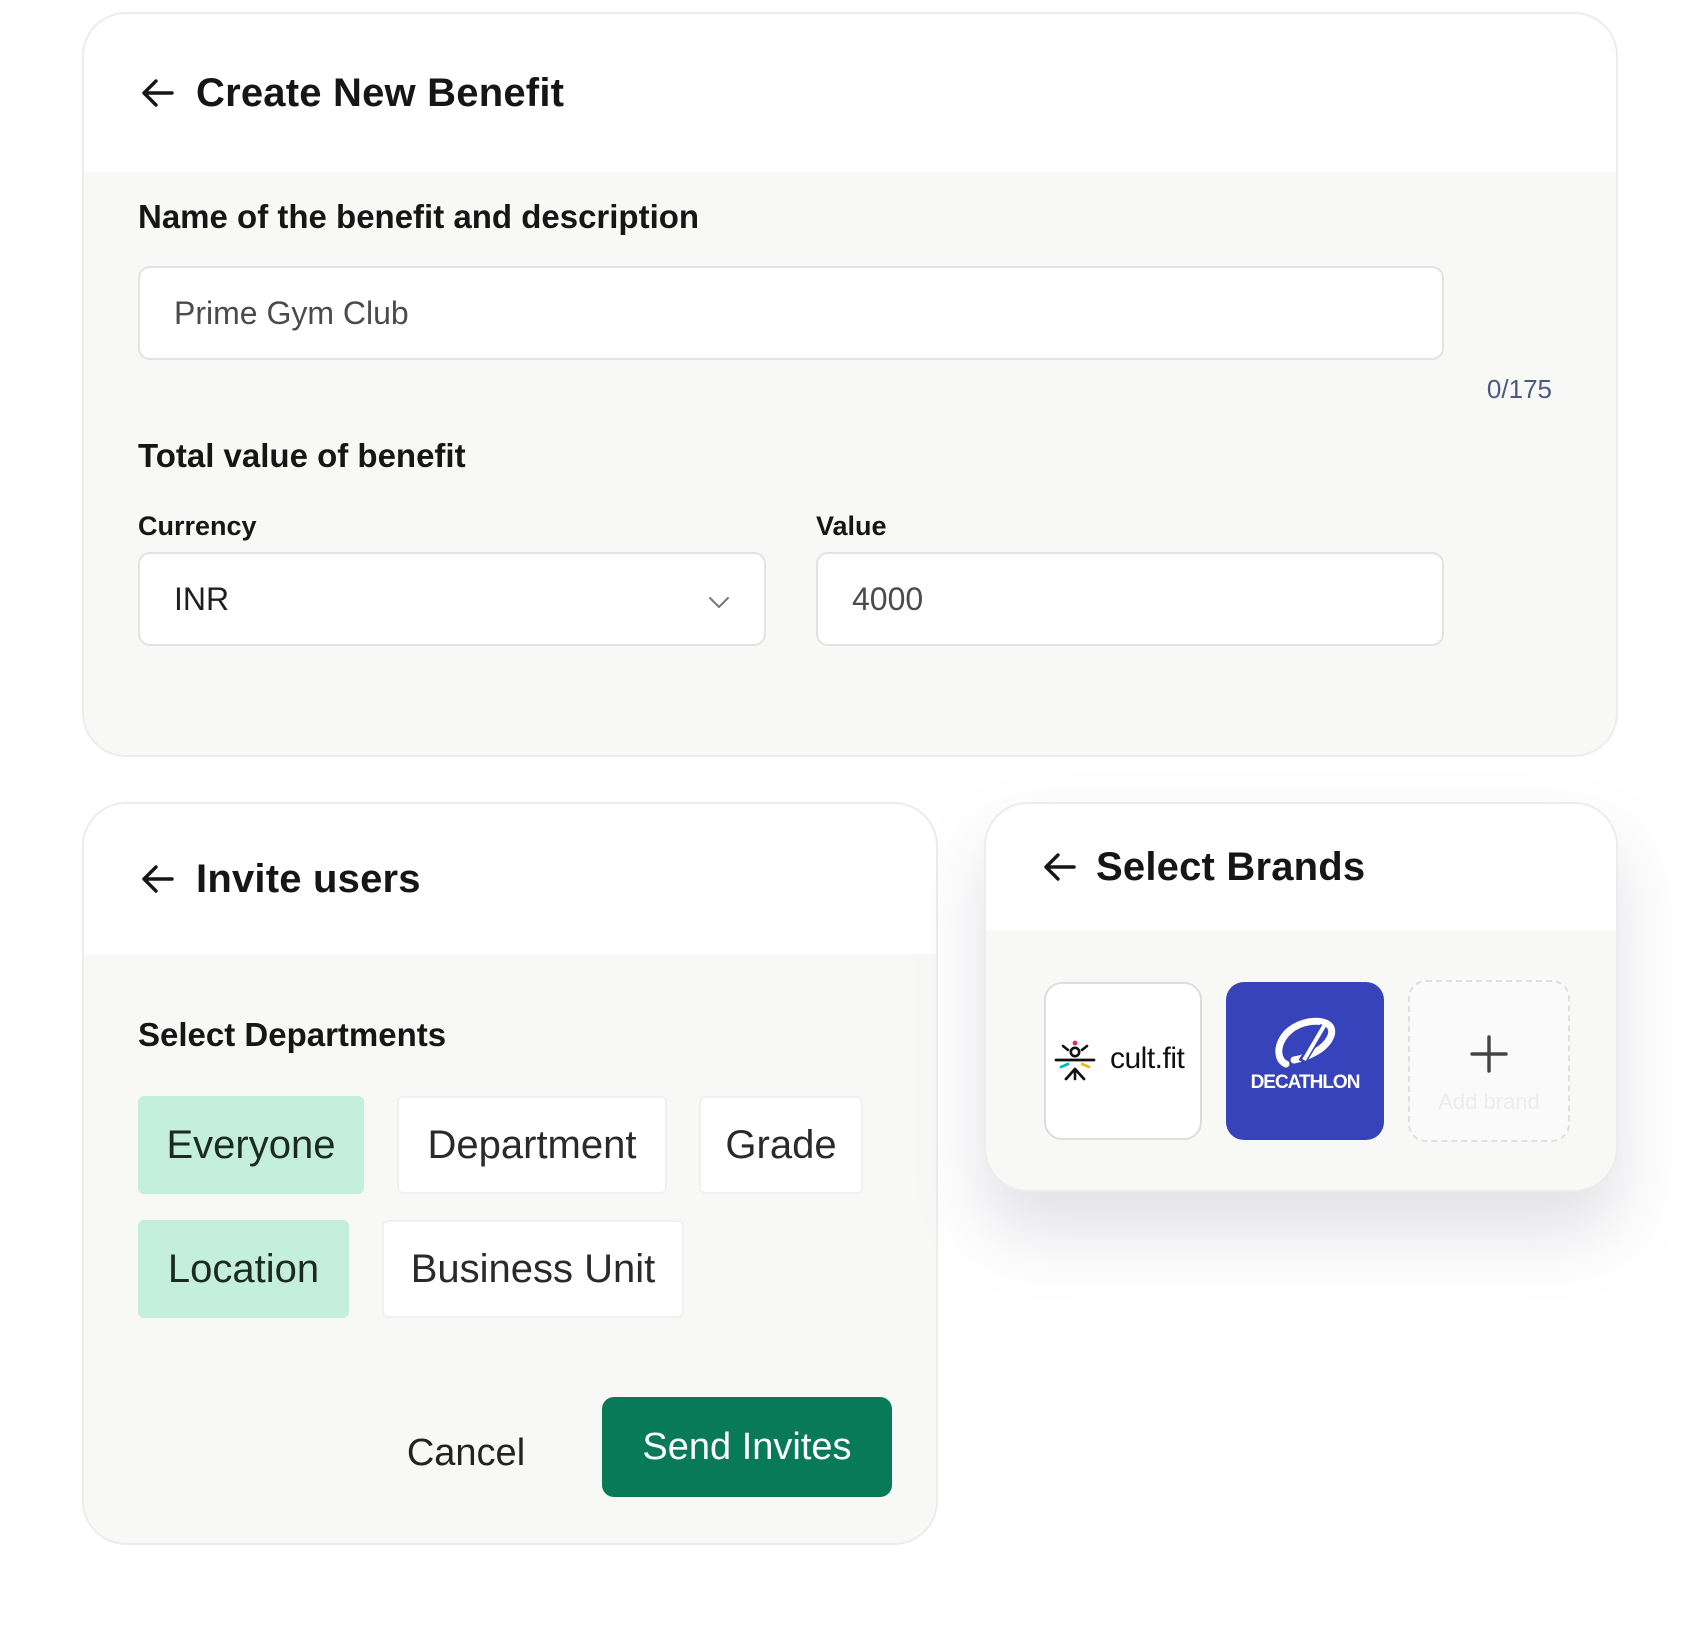  What do you see at coordinates (791, 313) in the screenshot?
I see `benefit-name-input: Prime Gym Club` at bounding box center [791, 313].